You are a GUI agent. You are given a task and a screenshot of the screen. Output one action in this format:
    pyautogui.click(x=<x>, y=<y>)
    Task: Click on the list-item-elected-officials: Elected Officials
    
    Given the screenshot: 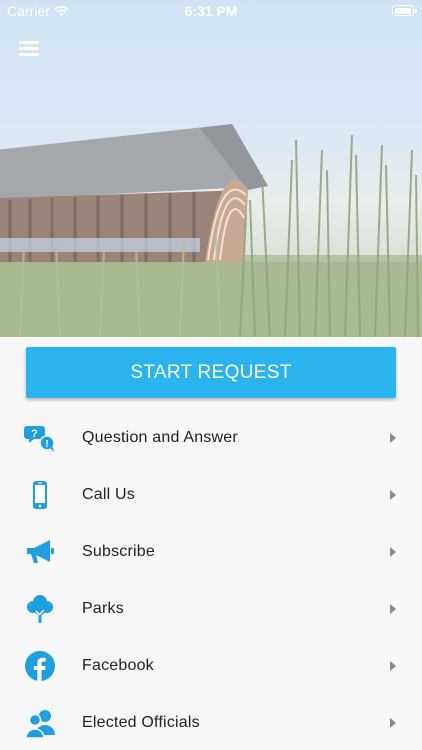 What is the action you would take?
    pyautogui.click(x=211, y=722)
    